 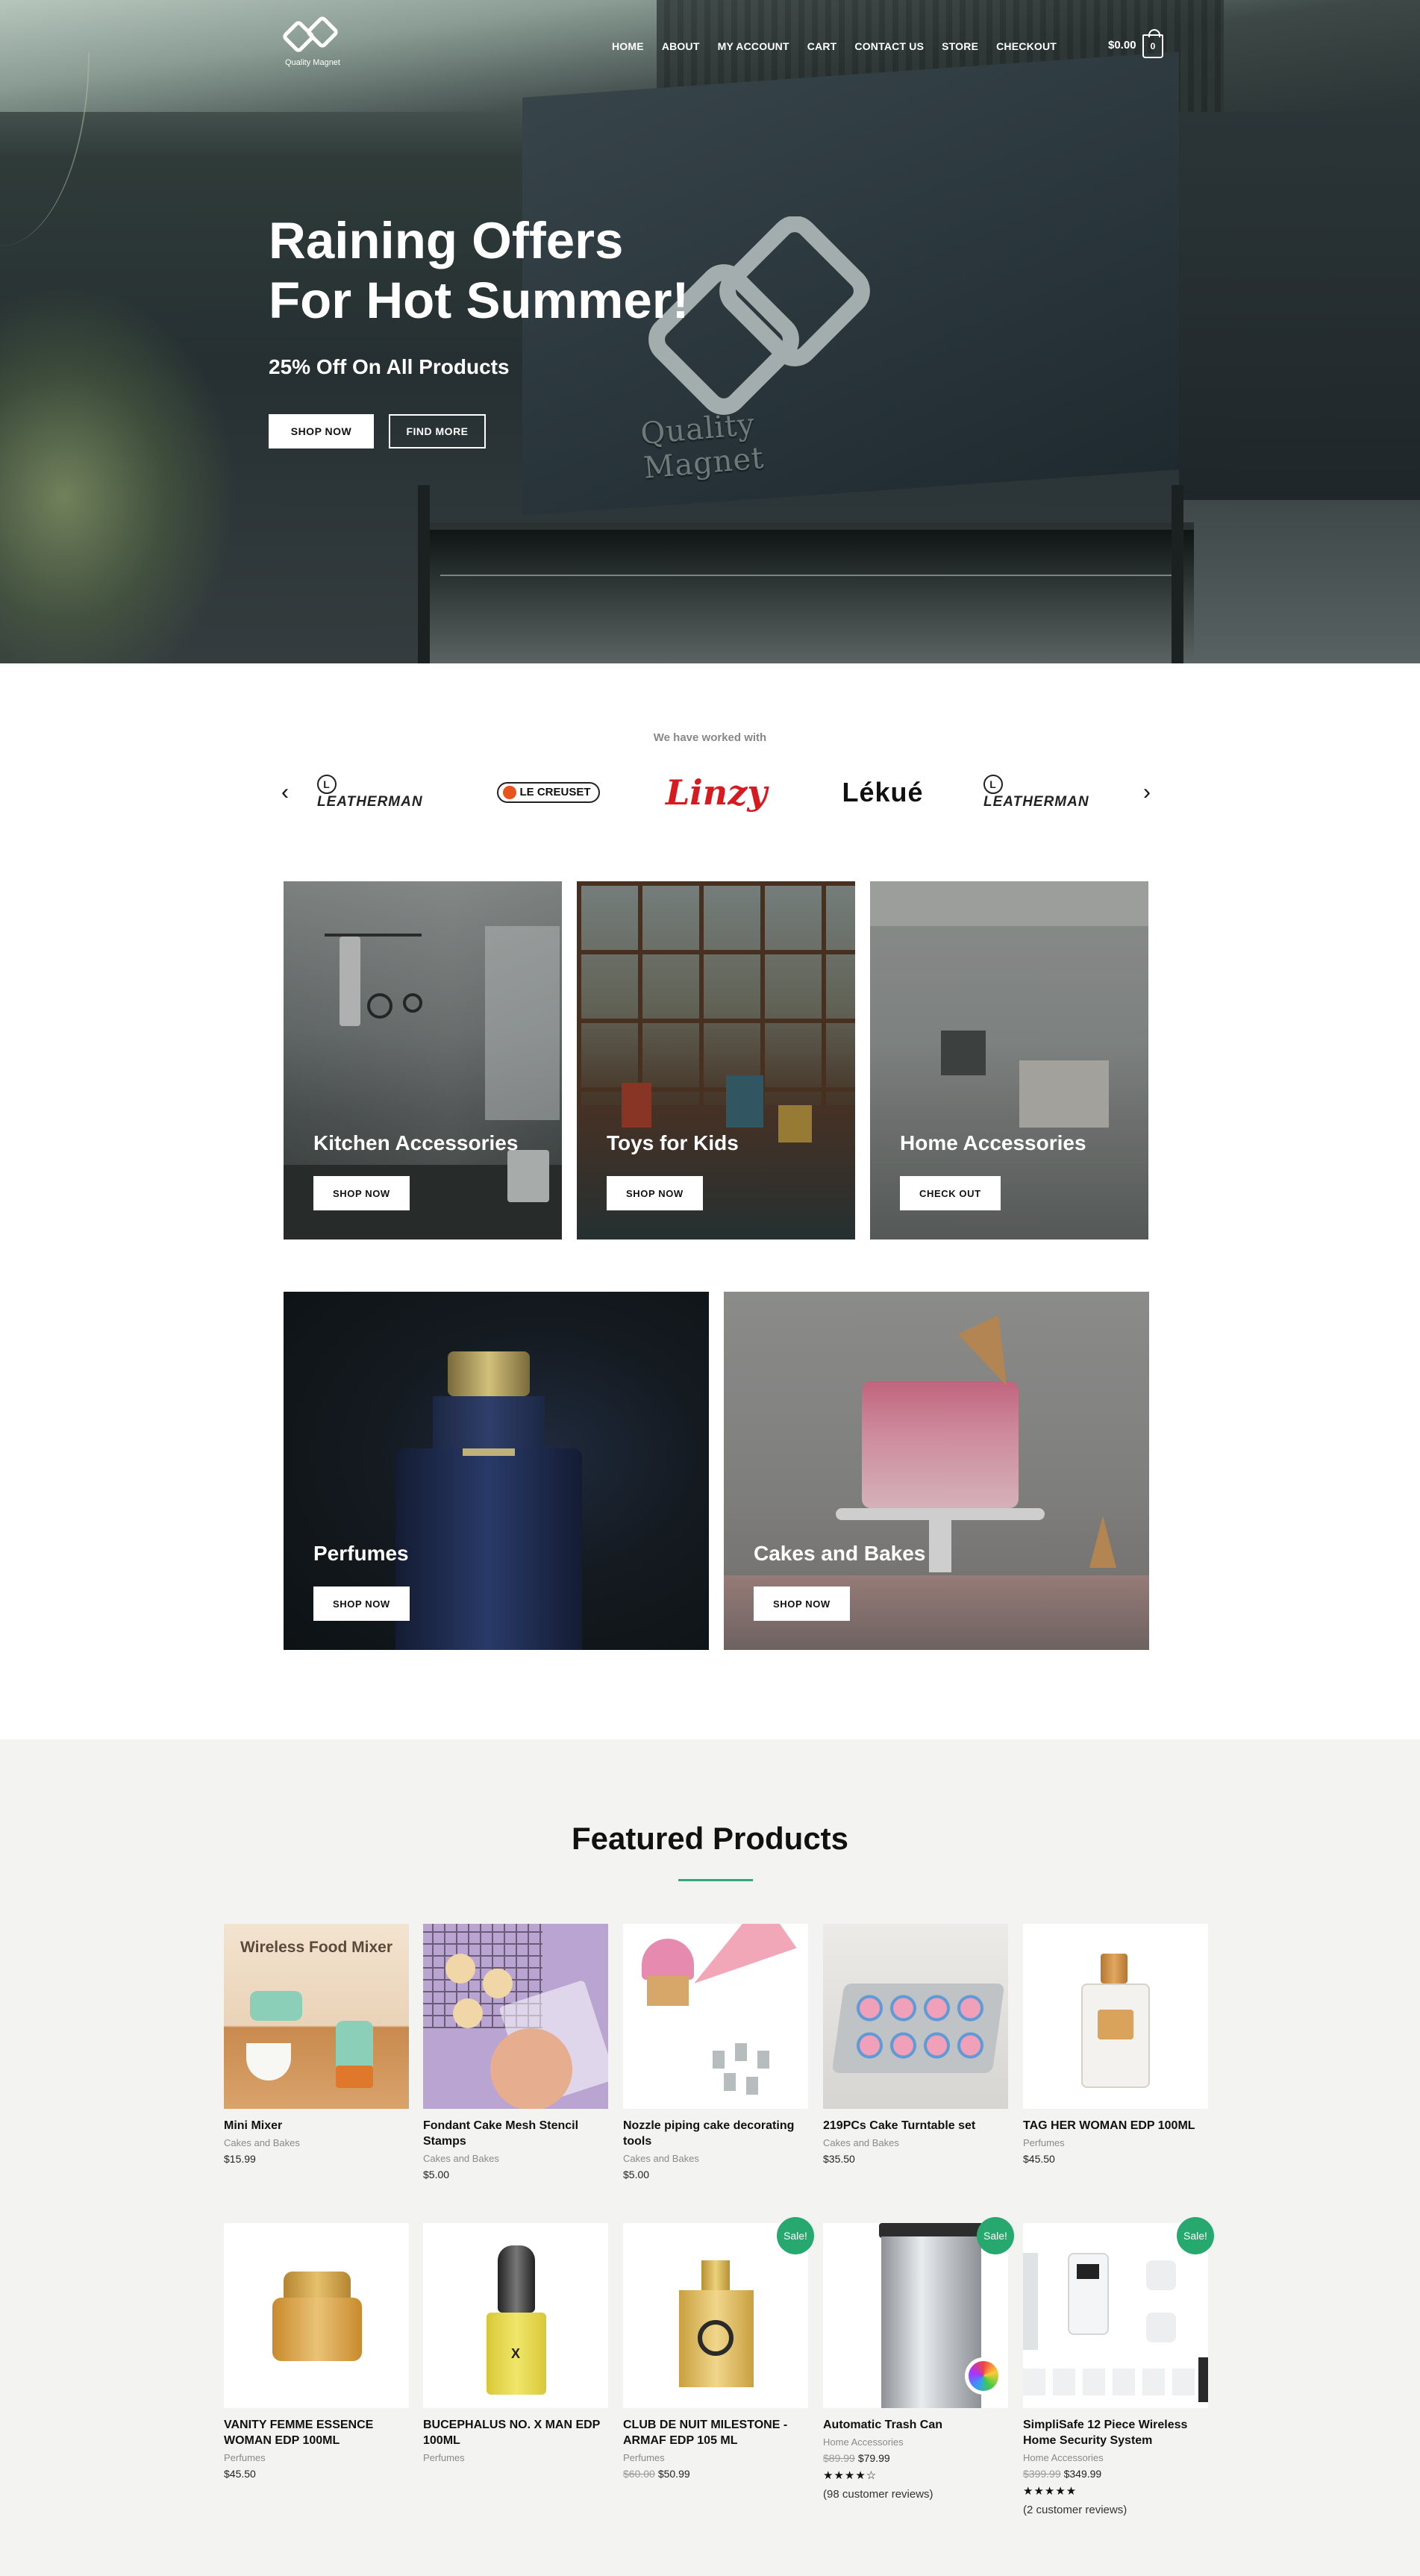 I want to click on chevron-left-icon: ‹, so click(x=286, y=792).